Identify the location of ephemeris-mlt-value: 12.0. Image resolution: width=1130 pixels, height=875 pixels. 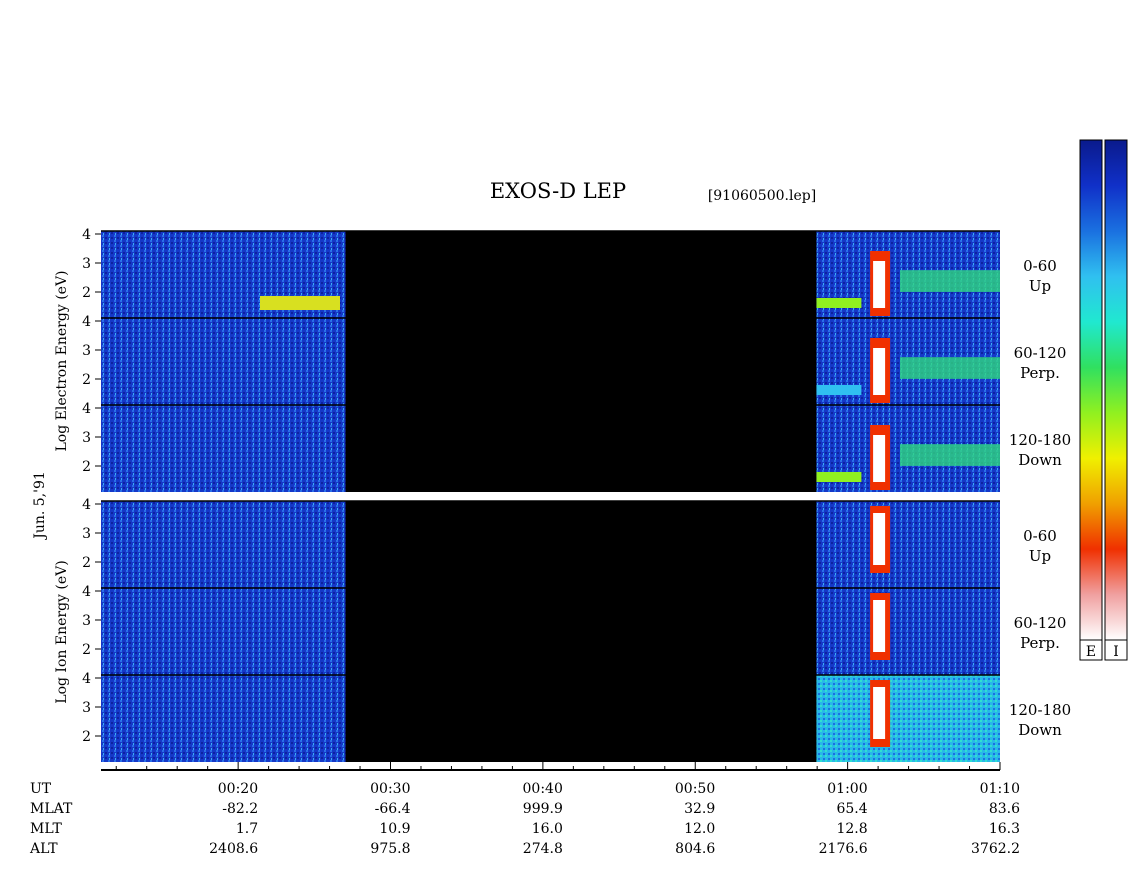
(699, 829).